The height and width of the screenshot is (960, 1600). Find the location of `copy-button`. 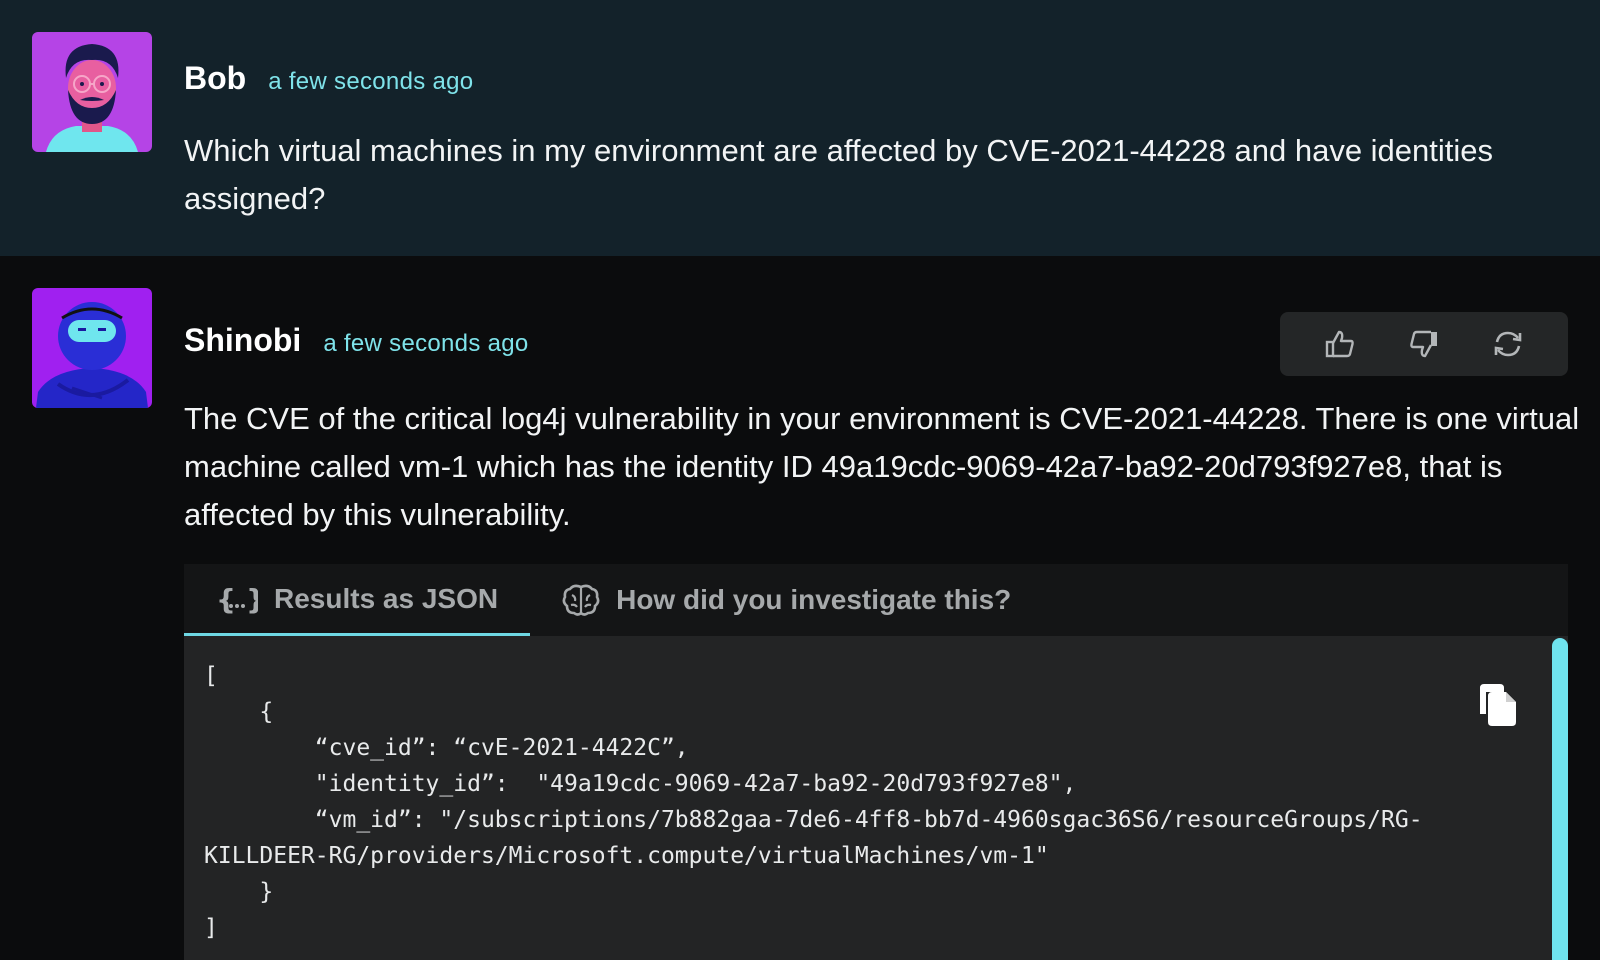

copy-button is located at coordinates (1500, 704).